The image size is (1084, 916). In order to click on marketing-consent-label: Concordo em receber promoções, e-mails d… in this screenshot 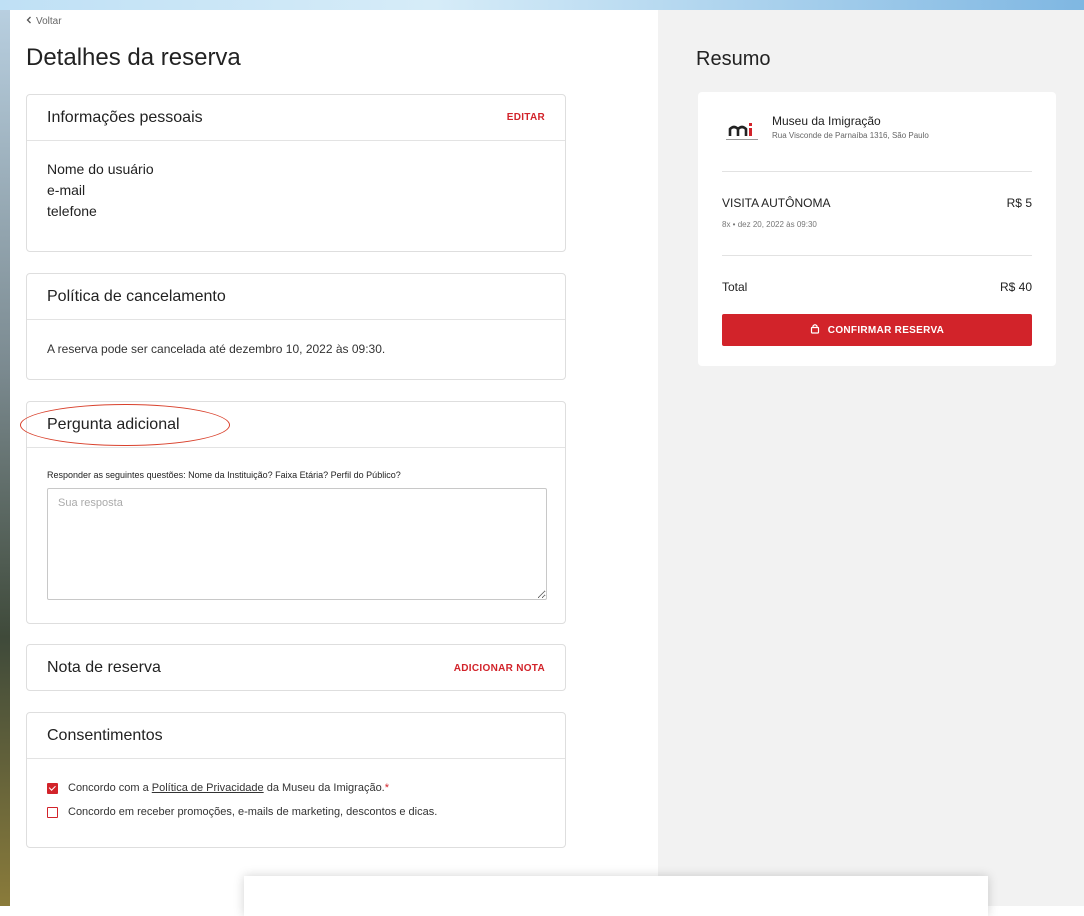, I will do `click(253, 812)`.